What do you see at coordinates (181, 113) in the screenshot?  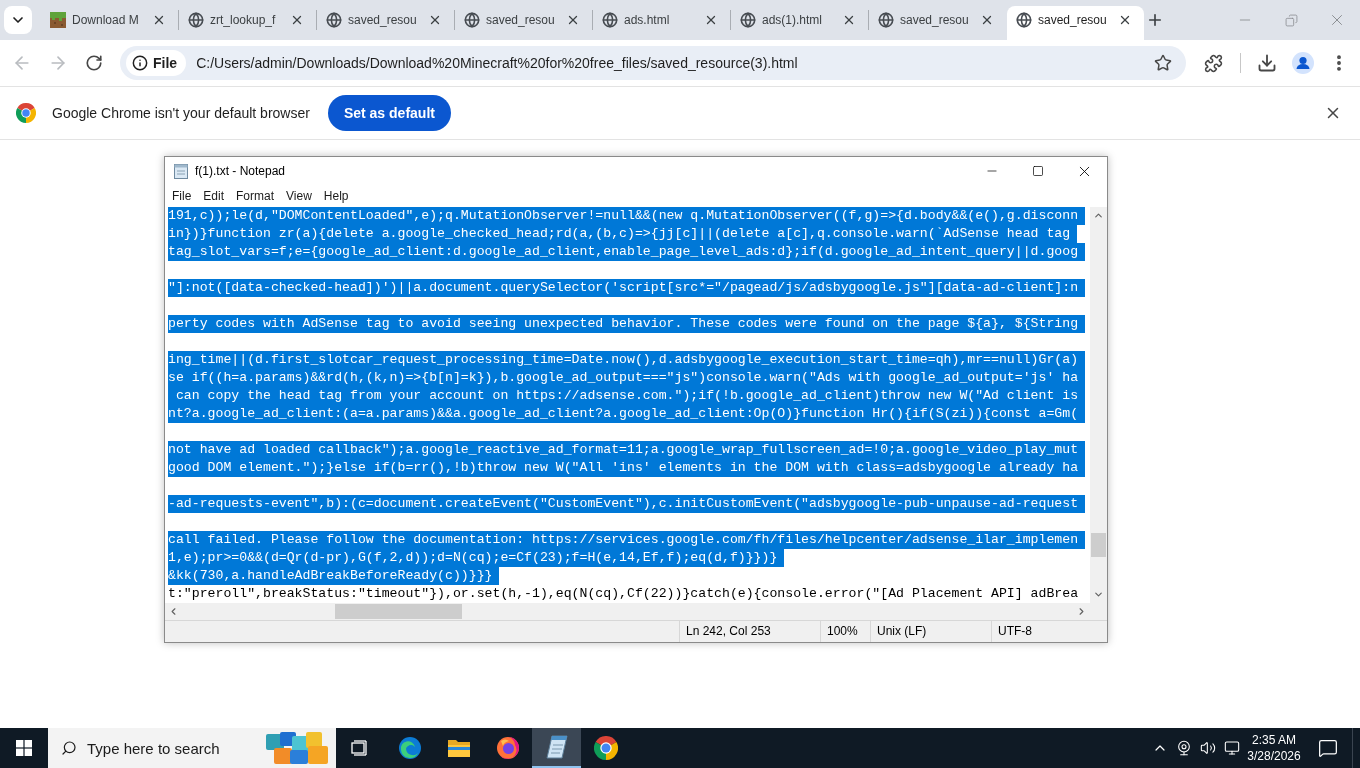 I see `infobar-message: Google Chrome isn't your default browser` at bounding box center [181, 113].